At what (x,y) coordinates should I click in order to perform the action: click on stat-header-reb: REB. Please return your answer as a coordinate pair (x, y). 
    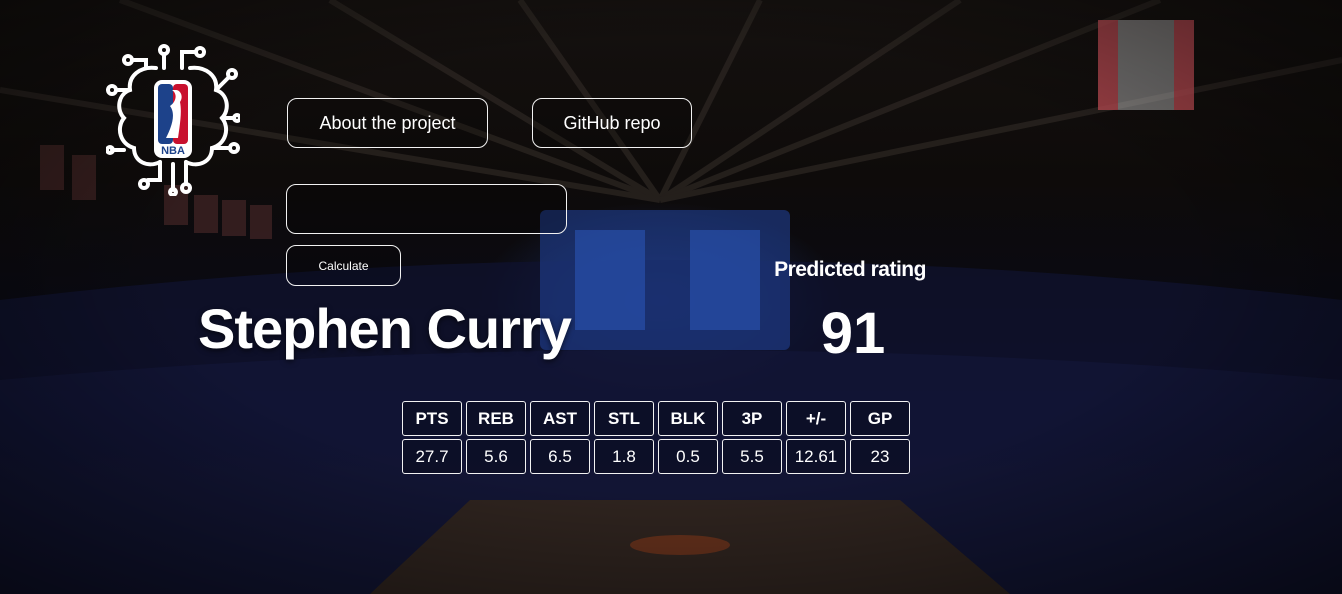
    Looking at the image, I should click on (496, 418).